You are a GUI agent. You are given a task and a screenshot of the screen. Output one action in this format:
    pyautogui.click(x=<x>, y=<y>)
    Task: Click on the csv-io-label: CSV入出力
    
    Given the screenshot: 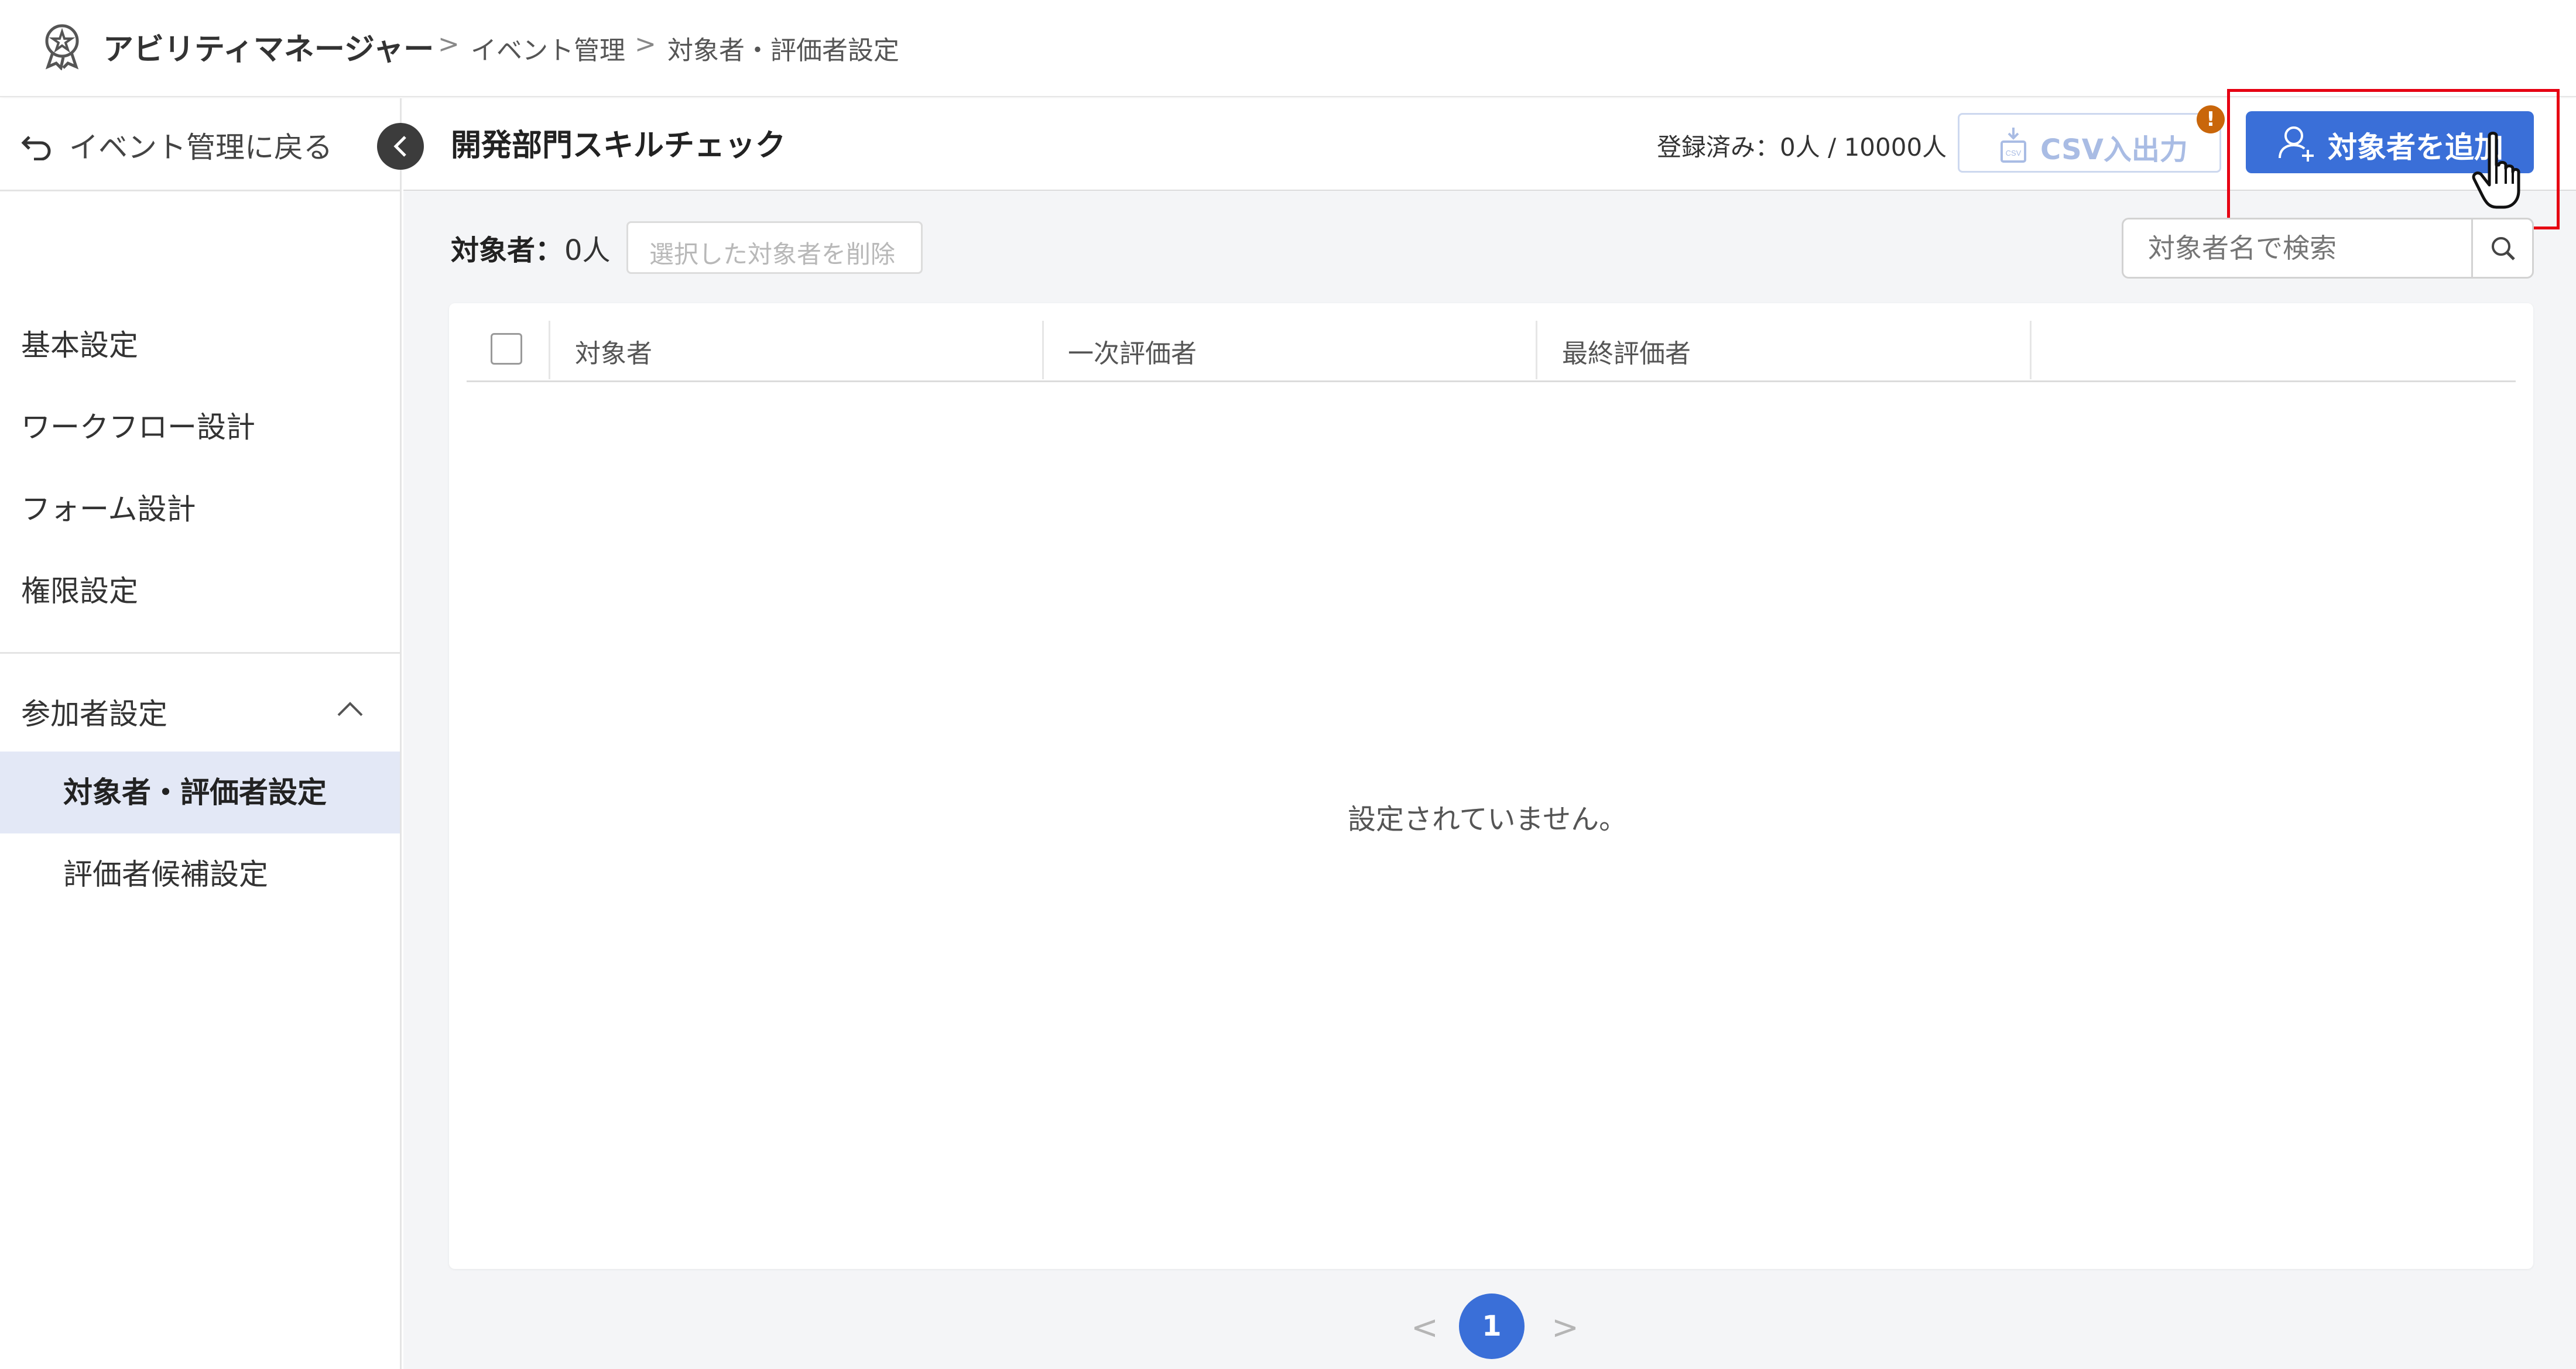 What is the action you would take?
    pyautogui.click(x=2114, y=149)
    